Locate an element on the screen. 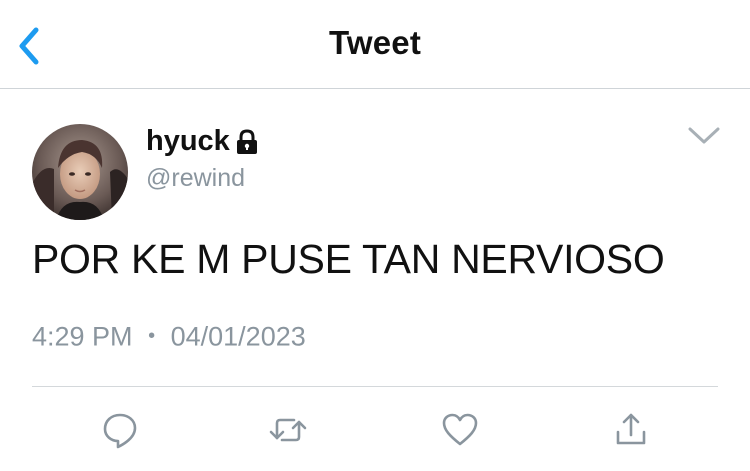 The image size is (750, 471). like-button is located at coordinates (460, 430).